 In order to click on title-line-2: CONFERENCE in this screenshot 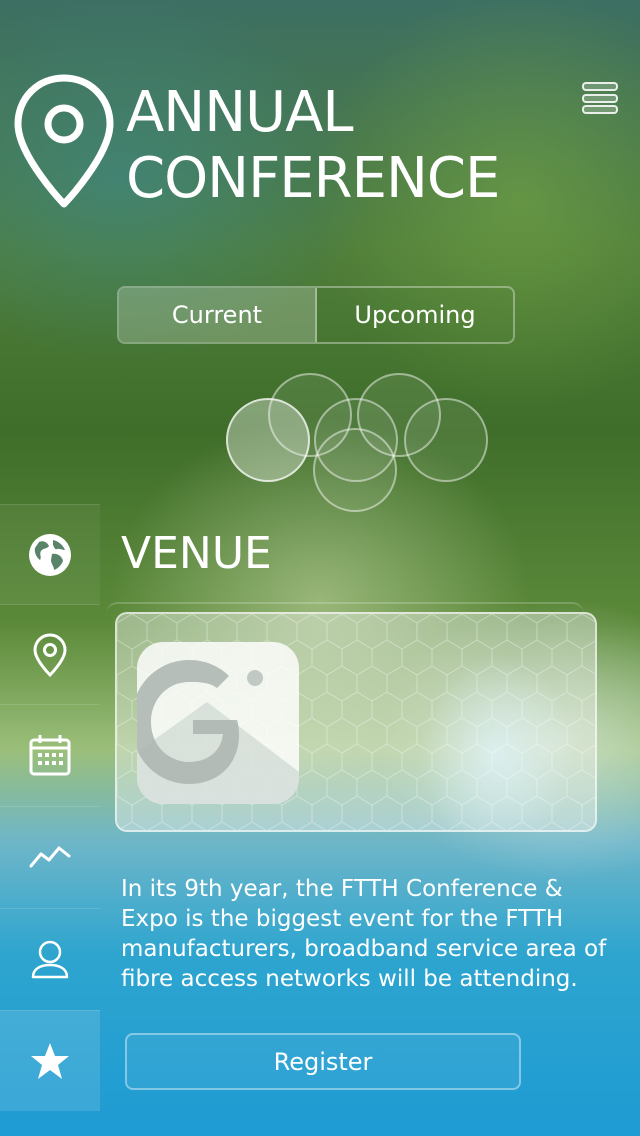, I will do `click(313, 178)`.